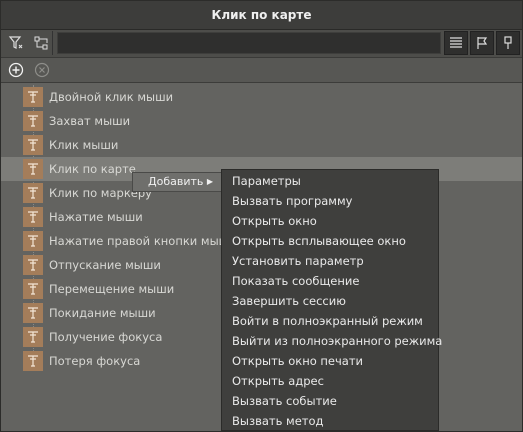 The image size is (523, 432). Describe the element at coordinates (16, 43) in the screenshot. I see `filter-icon` at that location.